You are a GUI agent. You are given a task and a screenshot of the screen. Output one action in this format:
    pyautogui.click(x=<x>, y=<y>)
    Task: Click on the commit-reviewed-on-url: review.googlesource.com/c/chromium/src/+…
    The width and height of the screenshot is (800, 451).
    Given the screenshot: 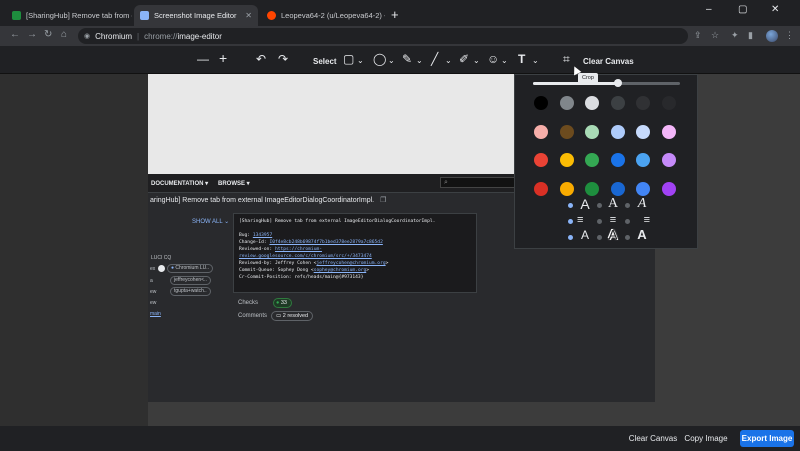 What is the action you would take?
    pyautogui.click(x=305, y=256)
    